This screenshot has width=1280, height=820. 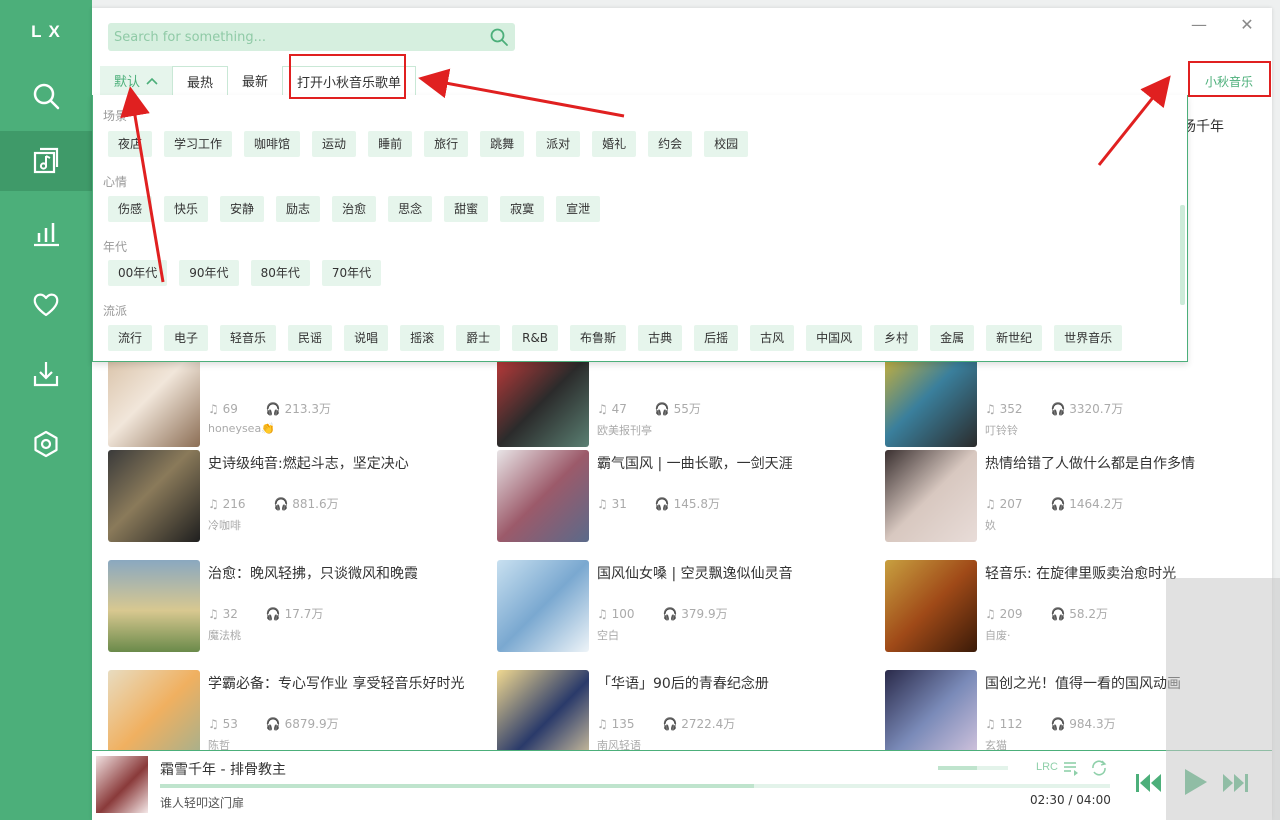 What do you see at coordinates (351, 273) in the screenshot?
I see `tag: 70年代` at bounding box center [351, 273].